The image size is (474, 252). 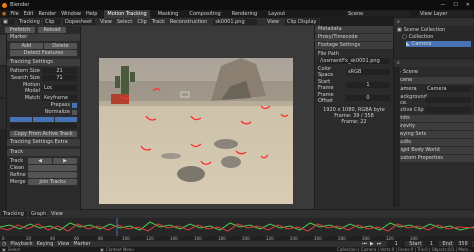 I want to click on pattern-size-label: Pattern Size, so click(x=25, y=71).